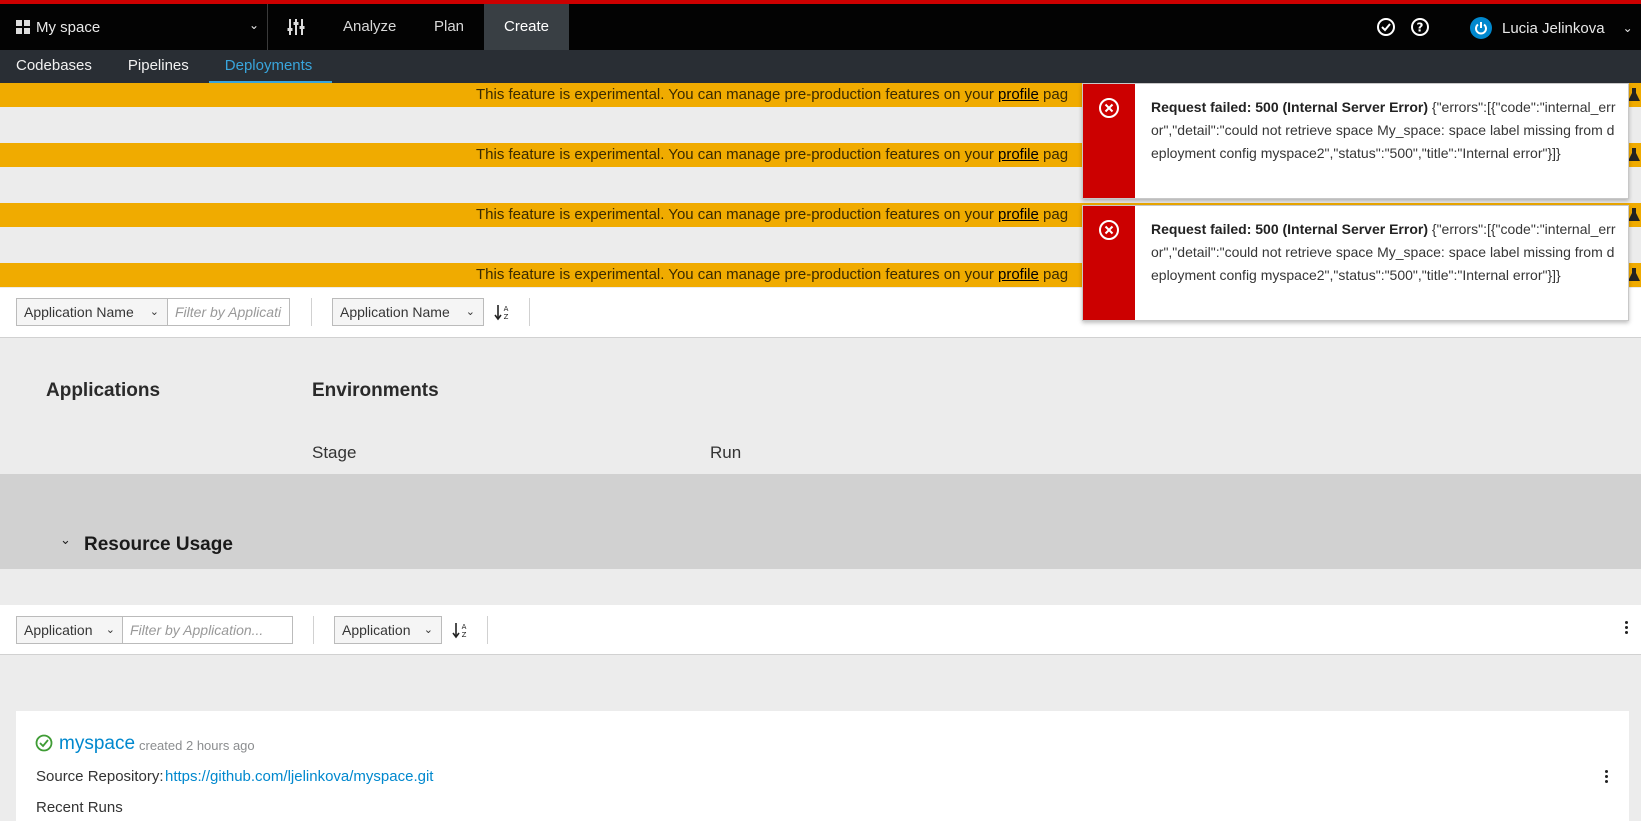 Image resolution: width=1641 pixels, height=821 pixels. I want to click on nav-analyze: Analyze, so click(369, 27).